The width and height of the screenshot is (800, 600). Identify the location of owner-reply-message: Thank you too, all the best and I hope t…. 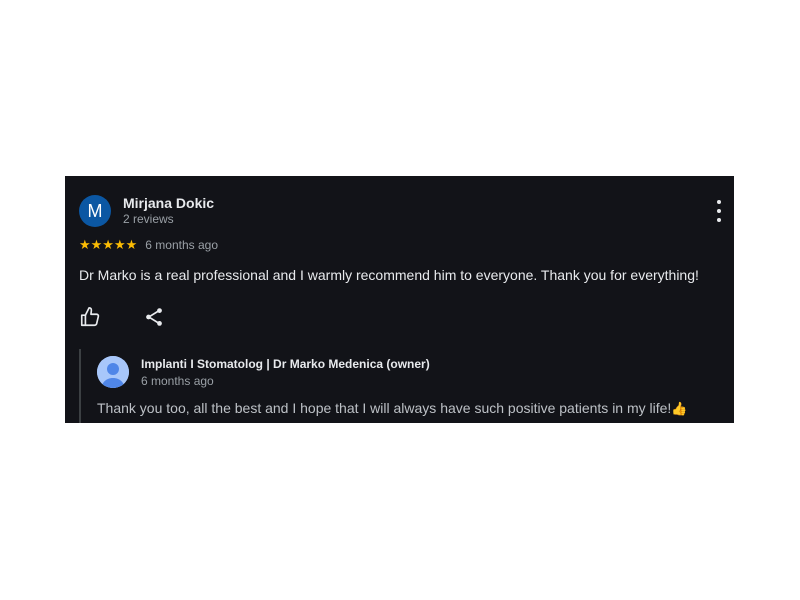
(384, 408).